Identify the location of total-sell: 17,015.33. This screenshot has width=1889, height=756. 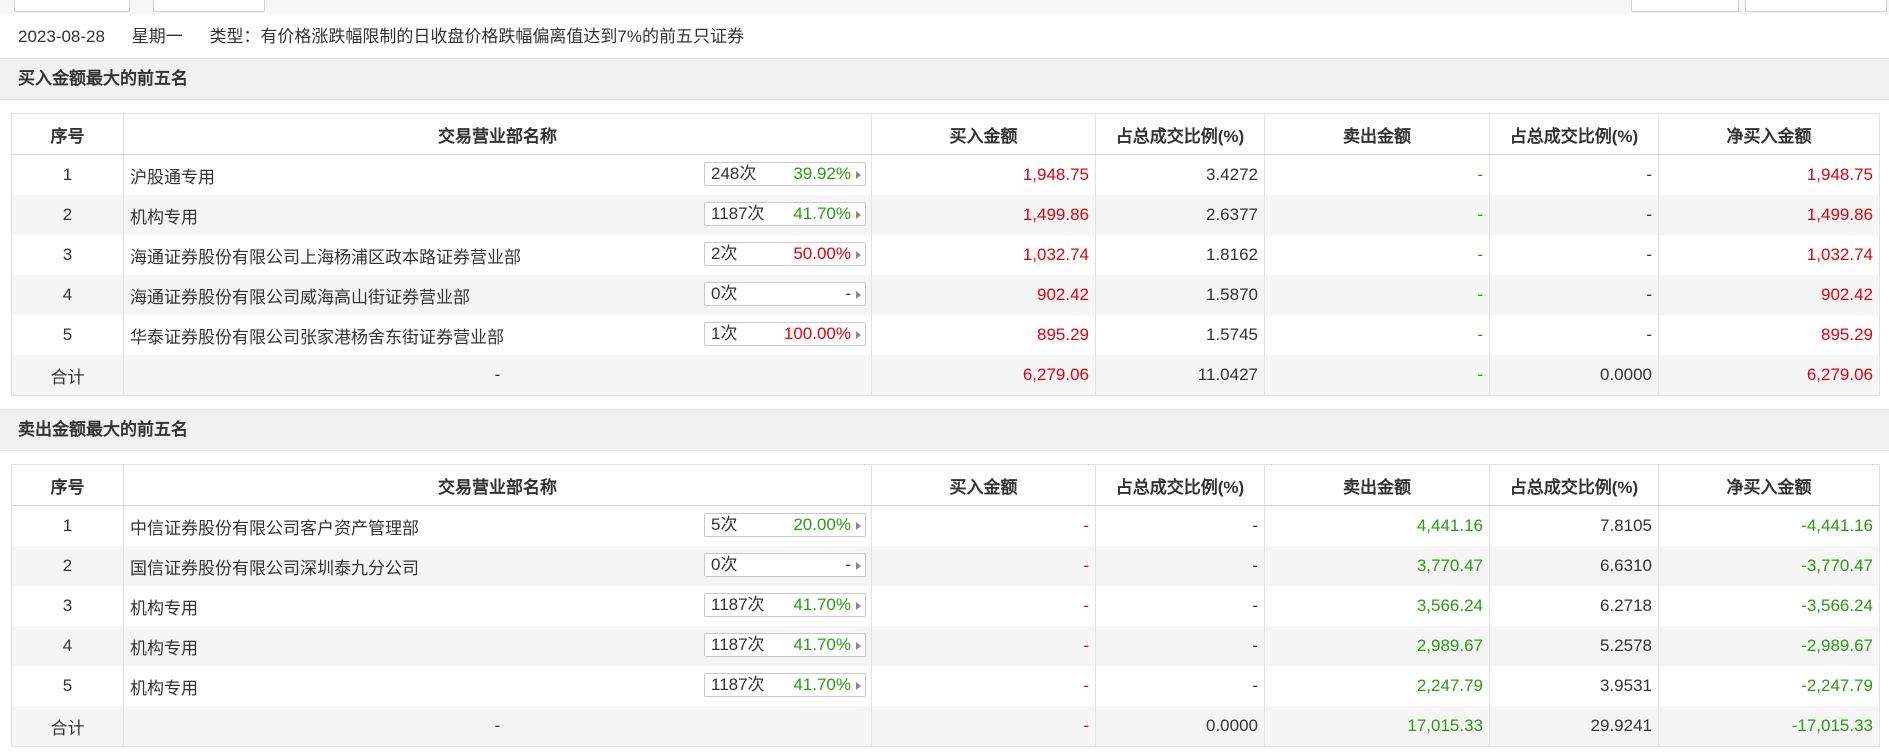
(1377, 726).